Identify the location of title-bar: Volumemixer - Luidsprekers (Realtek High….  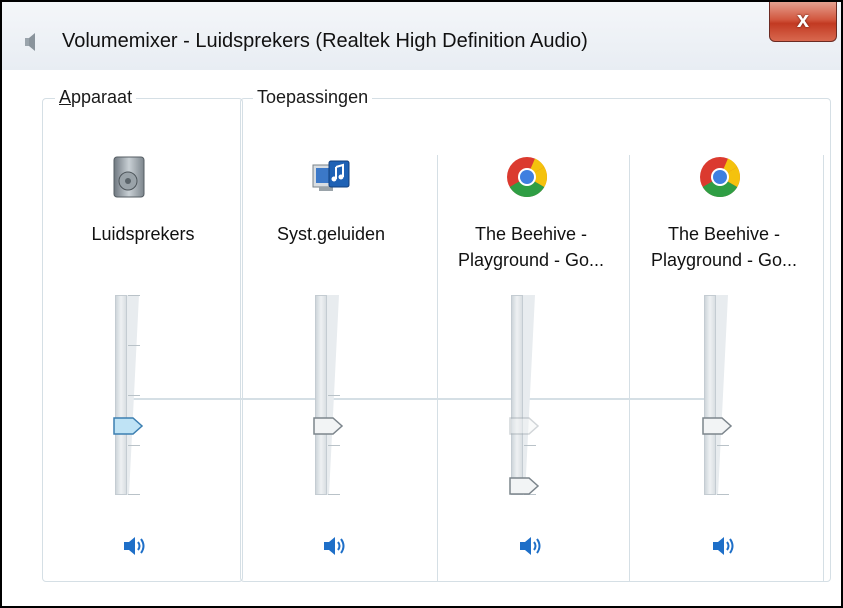
(421, 36).